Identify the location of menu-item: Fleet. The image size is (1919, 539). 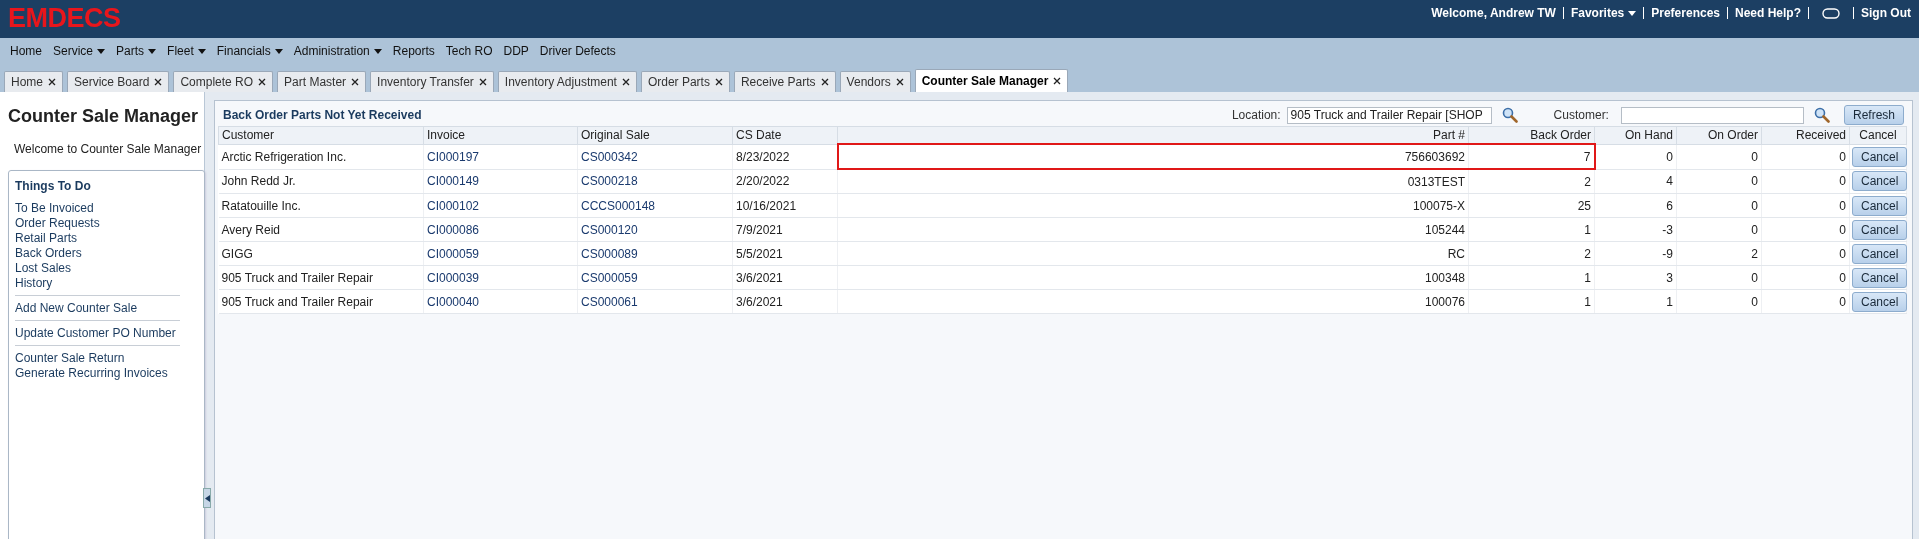
(186, 51).